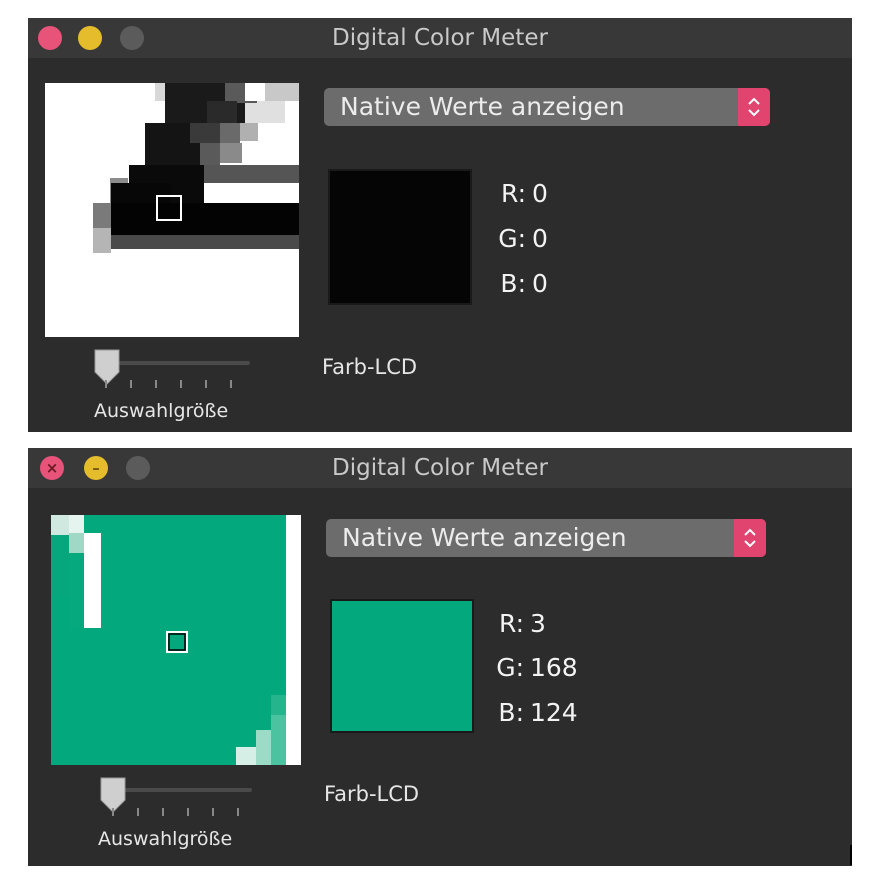 The width and height of the screenshot is (876, 890). Describe the element at coordinates (851, 855) in the screenshot. I see `divider-line` at that location.